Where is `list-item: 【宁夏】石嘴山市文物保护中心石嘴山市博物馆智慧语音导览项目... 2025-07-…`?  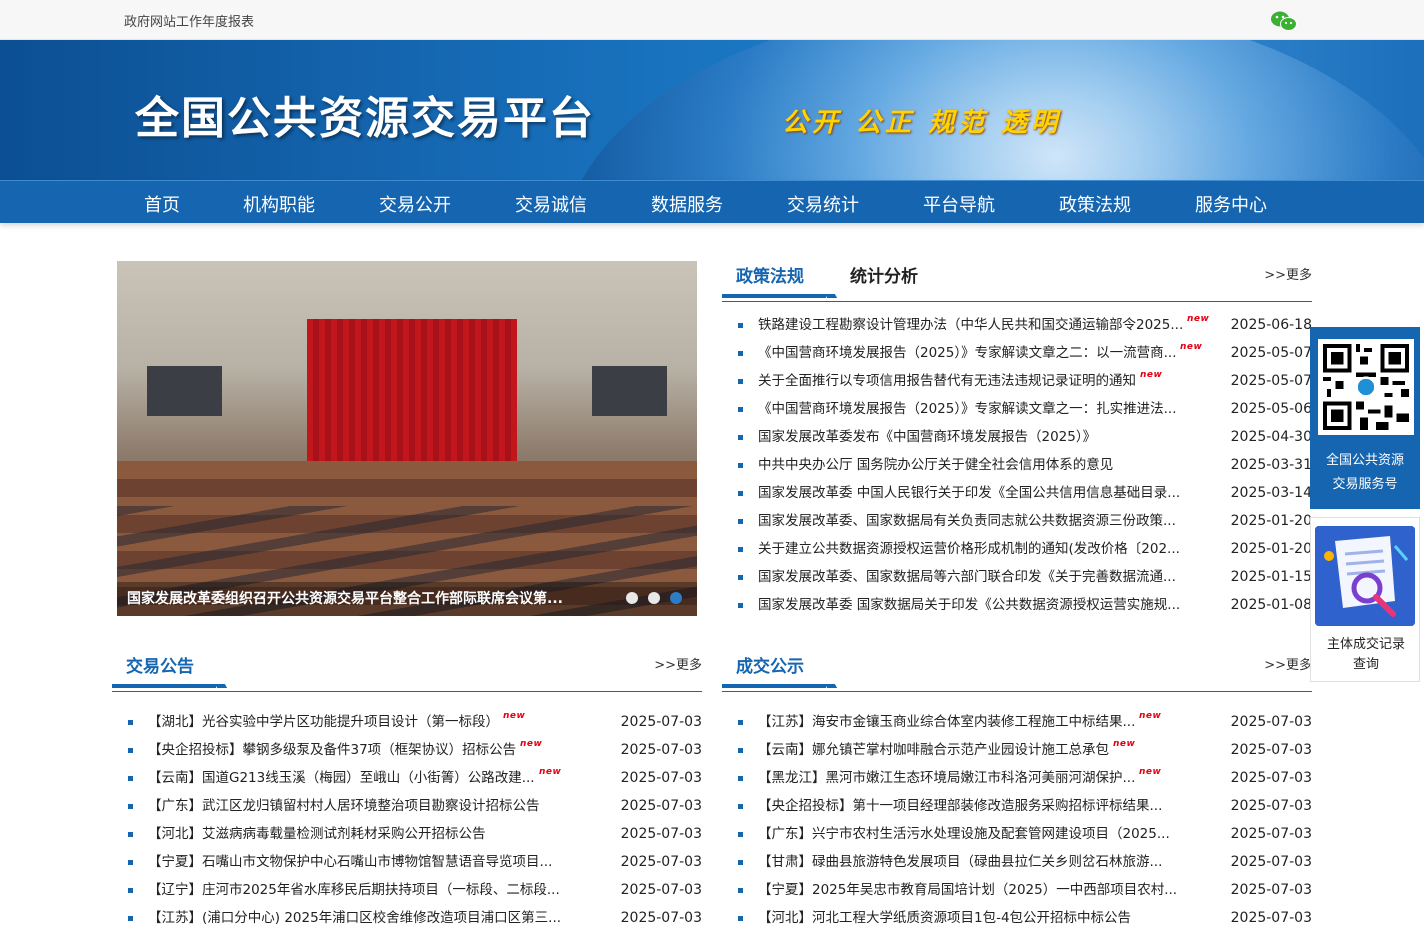 list-item: 【宁夏】石嘴山市文物保护中心石嘴山市博物馆智慧语音导览项目... 2025-07-… is located at coordinates (415, 862).